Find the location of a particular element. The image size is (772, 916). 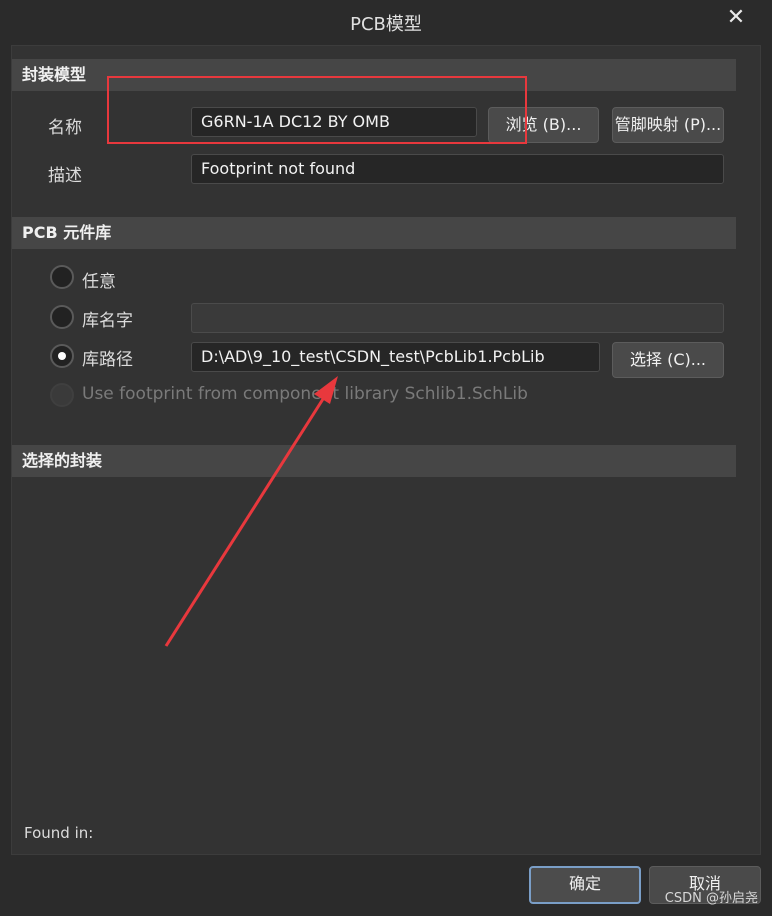

pcb-library-header: PCB 元件库 is located at coordinates (374, 233).